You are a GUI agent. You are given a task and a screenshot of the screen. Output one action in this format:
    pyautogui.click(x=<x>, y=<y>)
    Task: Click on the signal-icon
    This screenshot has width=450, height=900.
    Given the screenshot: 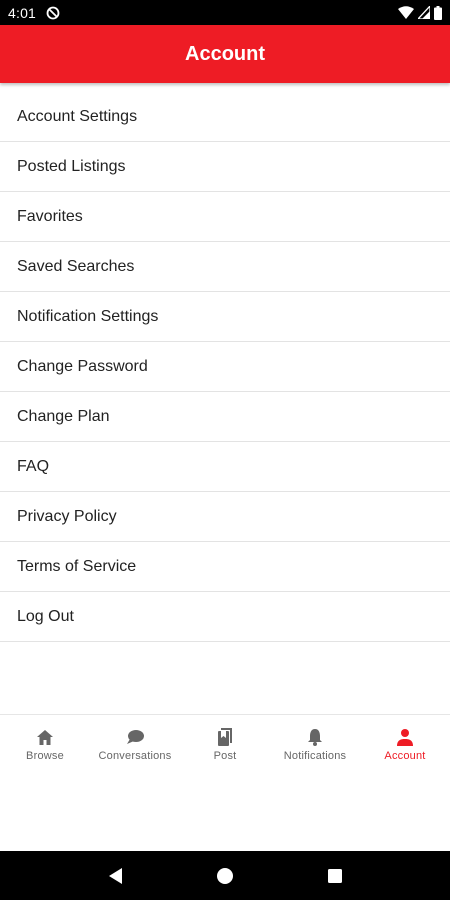 What is the action you would take?
    pyautogui.click(x=424, y=12)
    